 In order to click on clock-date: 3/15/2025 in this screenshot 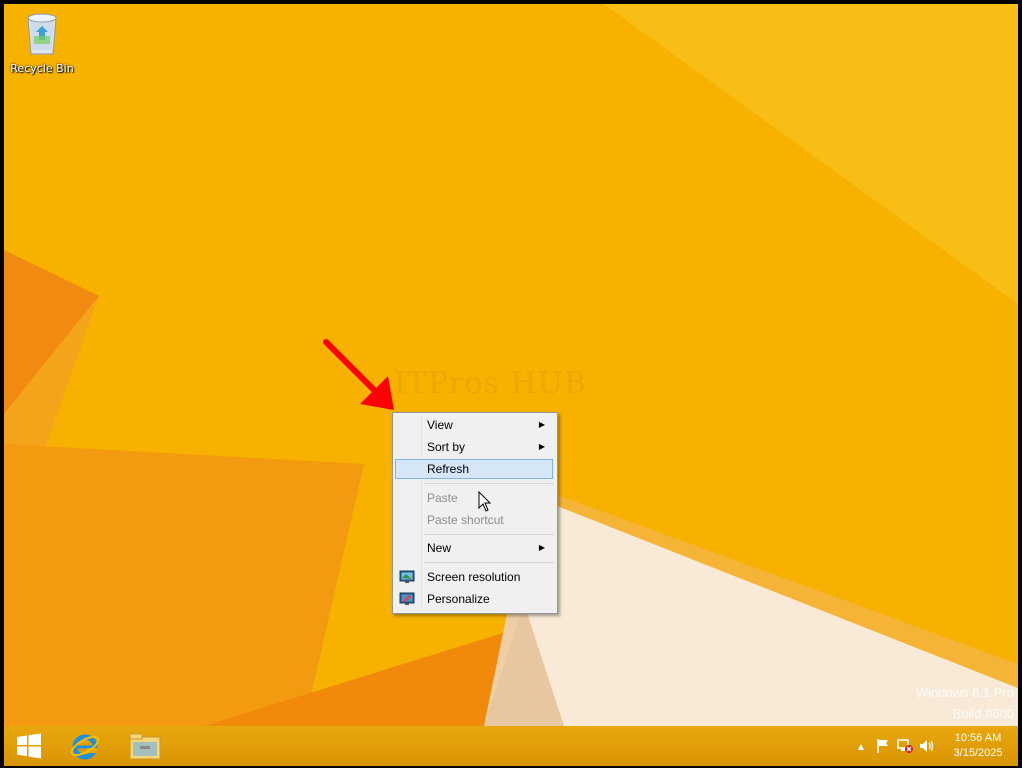, I will do `click(978, 753)`.